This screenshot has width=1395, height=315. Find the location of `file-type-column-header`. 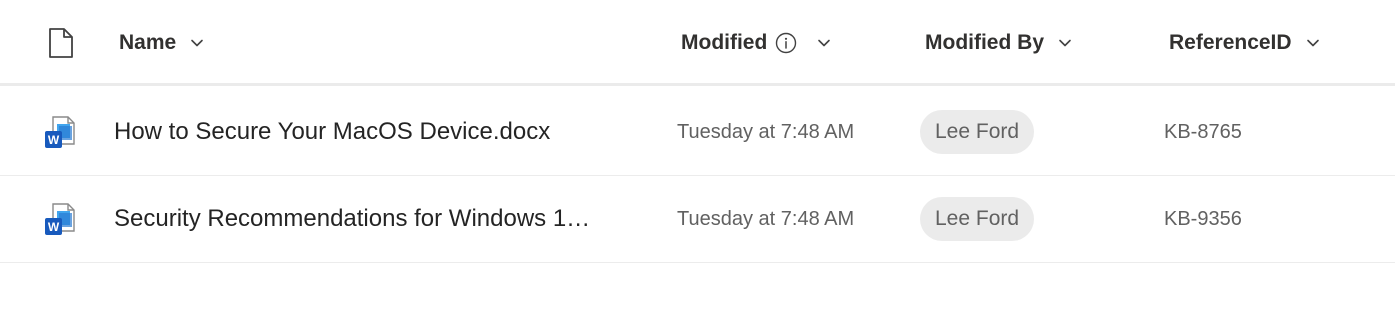

file-type-column-header is located at coordinates (61, 43).